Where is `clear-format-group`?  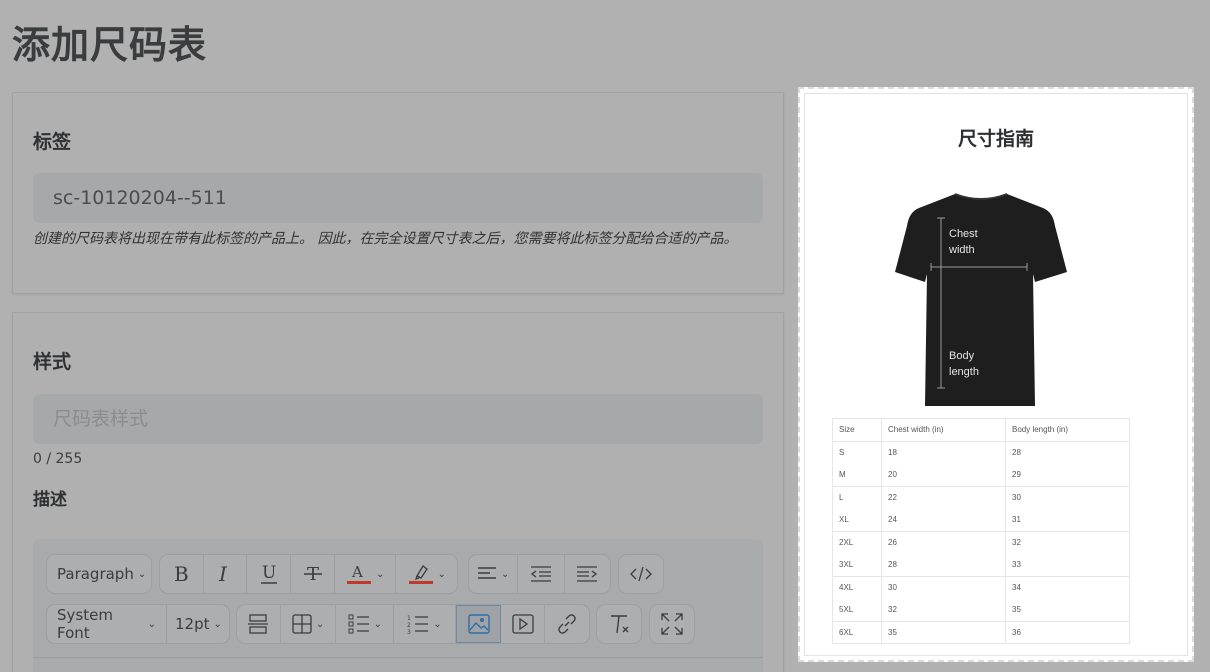
clear-format-group is located at coordinates (619, 624).